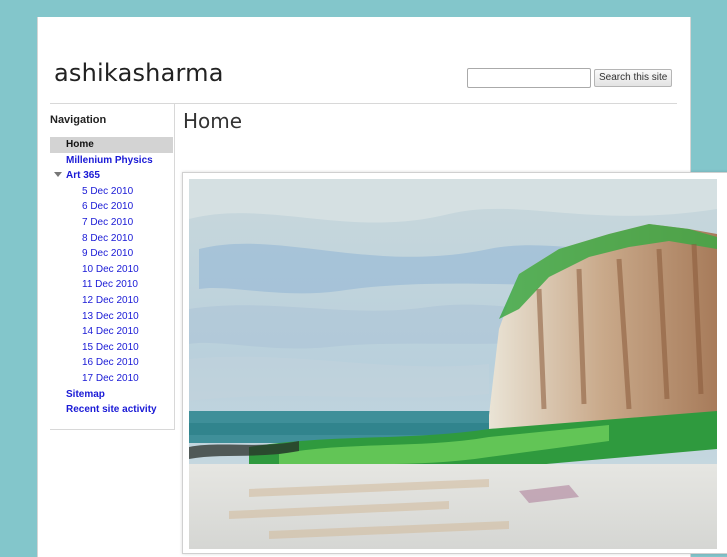  What do you see at coordinates (83, 176) in the screenshot?
I see `nav-item-label: Art 365` at bounding box center [83, 176].